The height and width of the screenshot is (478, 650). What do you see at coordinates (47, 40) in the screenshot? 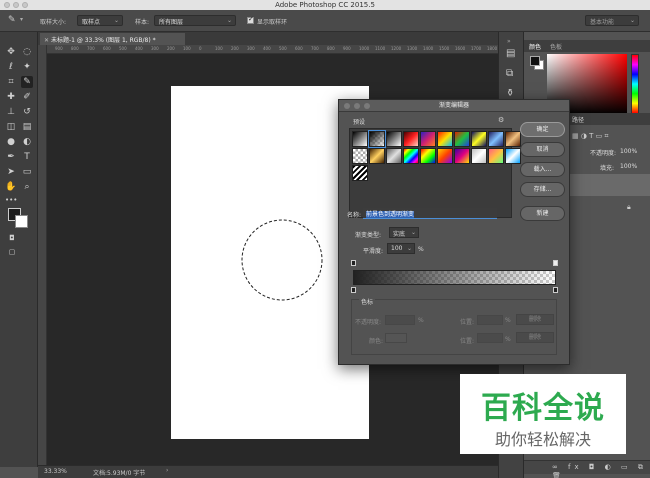
I see `close-icon: ✕` at bounding box center [47, 40].